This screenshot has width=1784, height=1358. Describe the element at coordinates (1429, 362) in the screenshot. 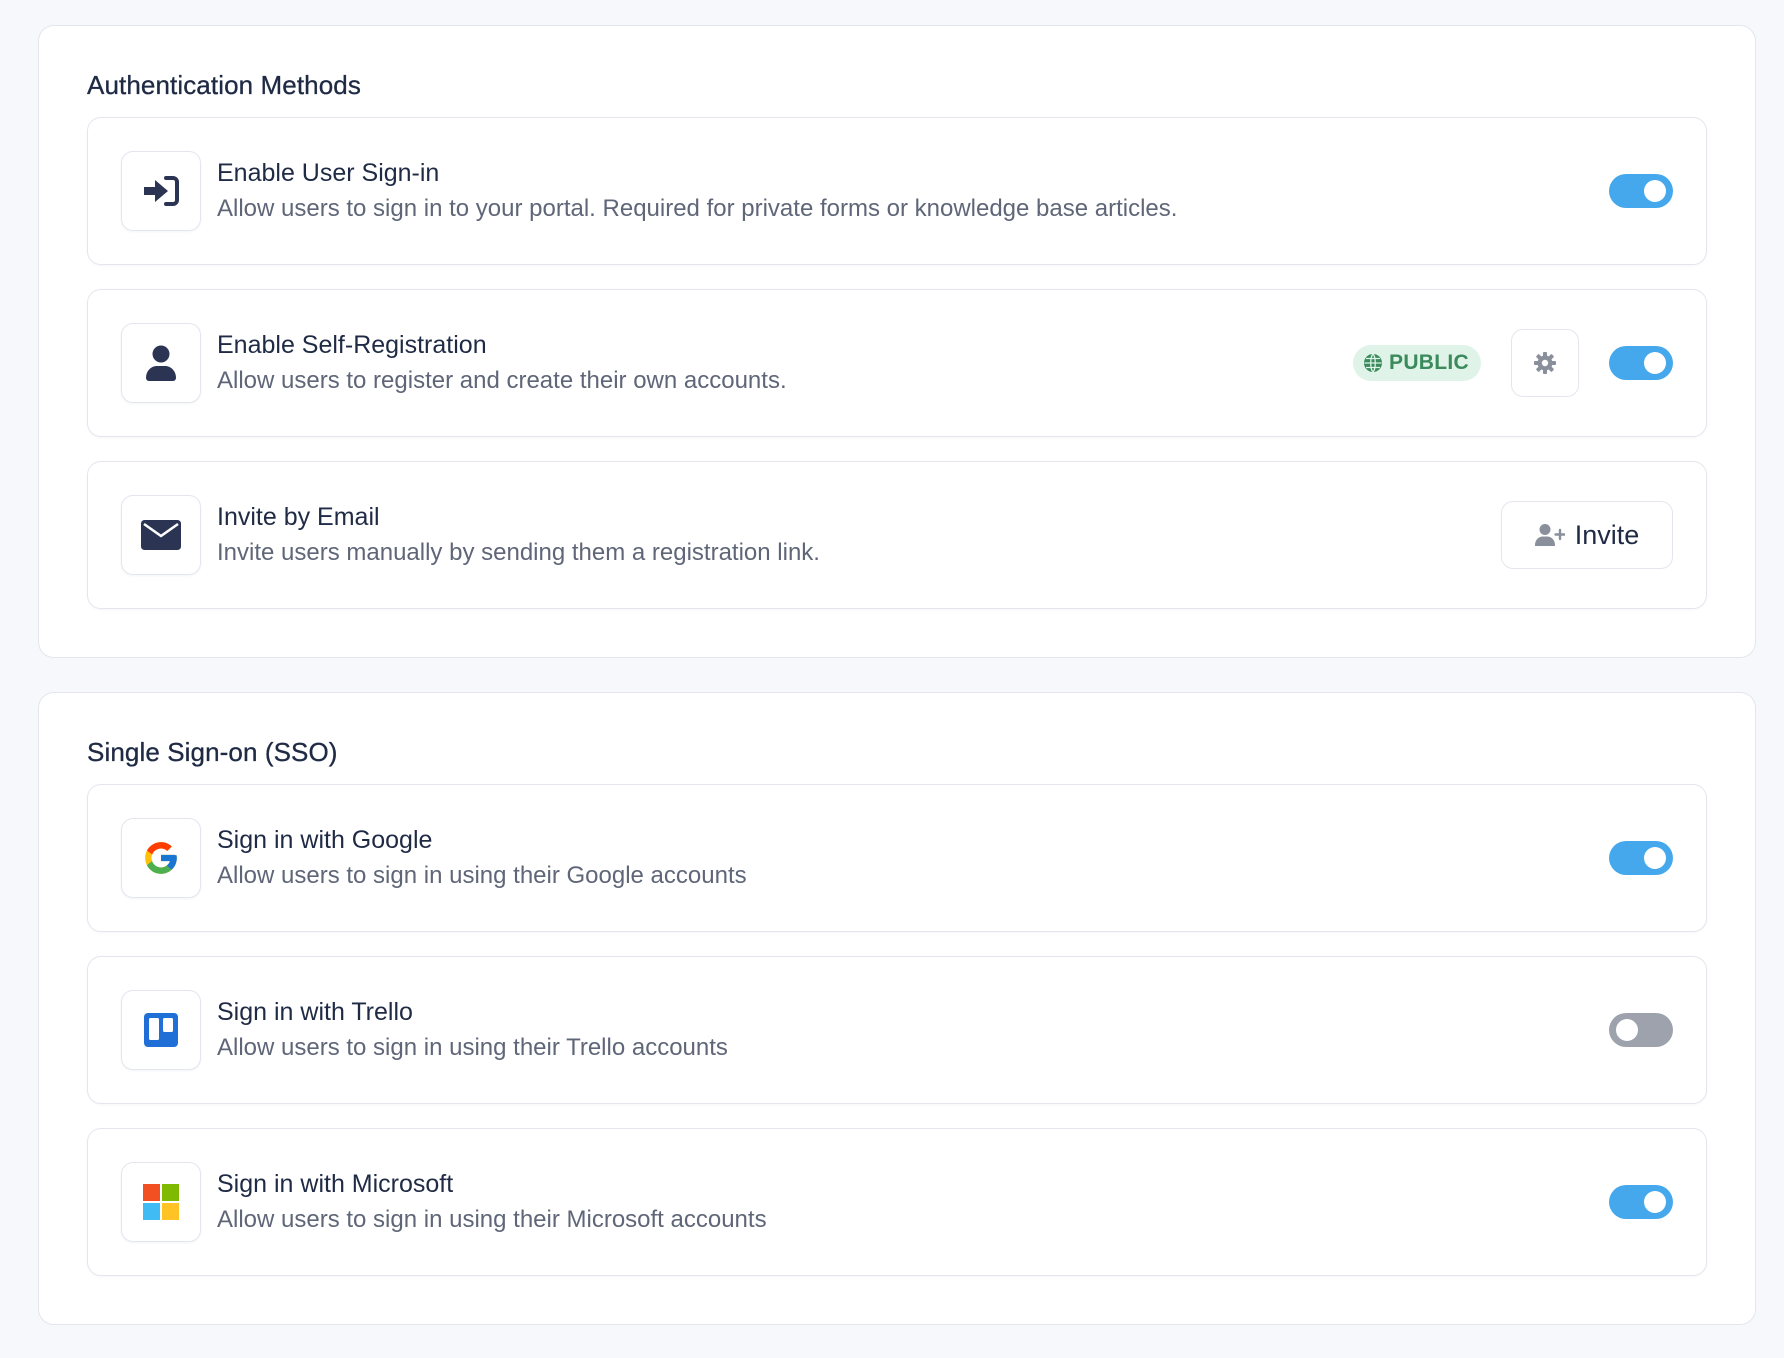

I see `badge-label: PUBLIC` at that location.